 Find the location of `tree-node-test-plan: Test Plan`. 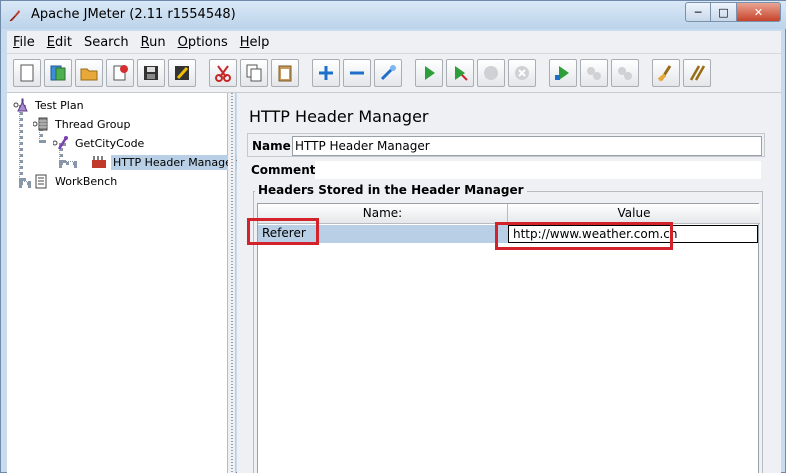

tree-node-test-plan: Test Plan is located at coordinates (49, 105).